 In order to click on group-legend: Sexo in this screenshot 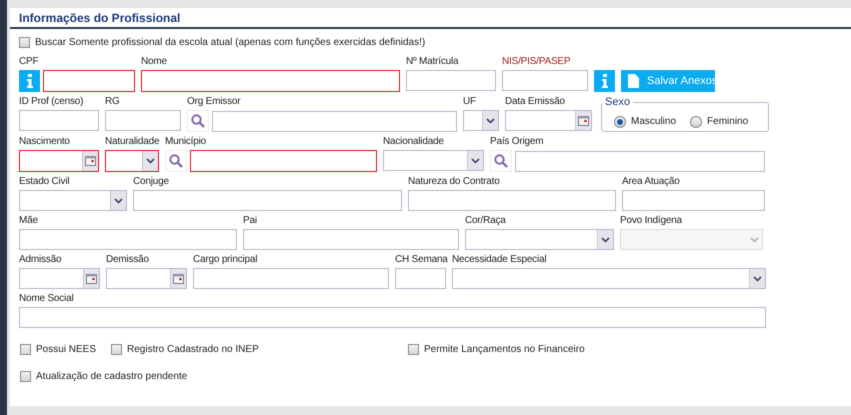, I will do `click(618, 102)`.